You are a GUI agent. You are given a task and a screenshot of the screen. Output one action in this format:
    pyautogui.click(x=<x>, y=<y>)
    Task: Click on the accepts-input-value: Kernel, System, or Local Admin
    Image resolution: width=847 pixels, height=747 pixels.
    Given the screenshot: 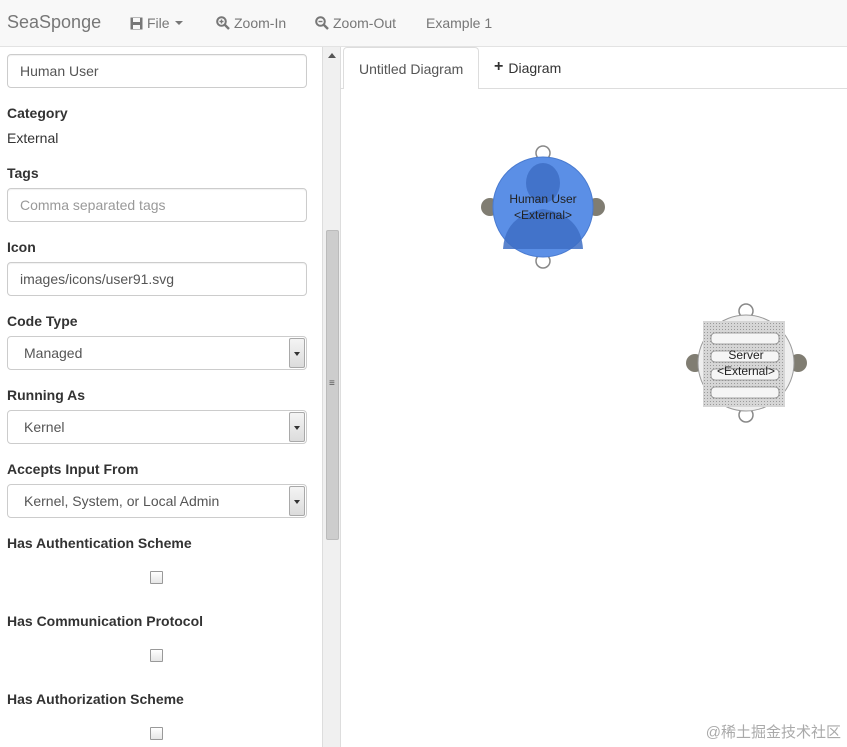 What is the action you would take?
    pyautogui.click(x=122, y=501)
    